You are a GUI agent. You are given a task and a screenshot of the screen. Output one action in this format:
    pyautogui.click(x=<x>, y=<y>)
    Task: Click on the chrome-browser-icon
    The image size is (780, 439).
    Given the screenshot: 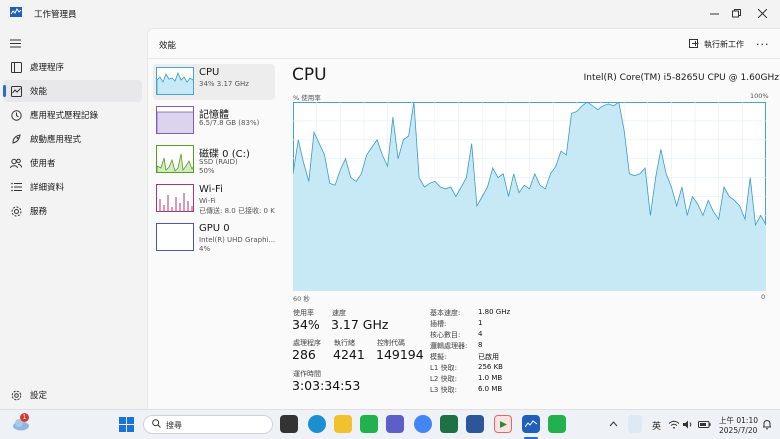 What is the action you would take?
    pyautogui.click(x=423, y=424)
    